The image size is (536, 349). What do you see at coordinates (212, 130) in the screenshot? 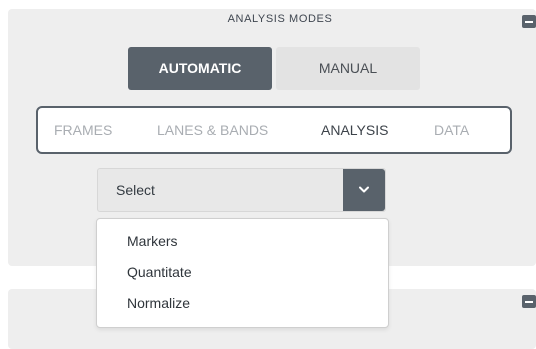
I see `tab-lanes-bands: LANES & BANDS` at bounding box center [212, 130].